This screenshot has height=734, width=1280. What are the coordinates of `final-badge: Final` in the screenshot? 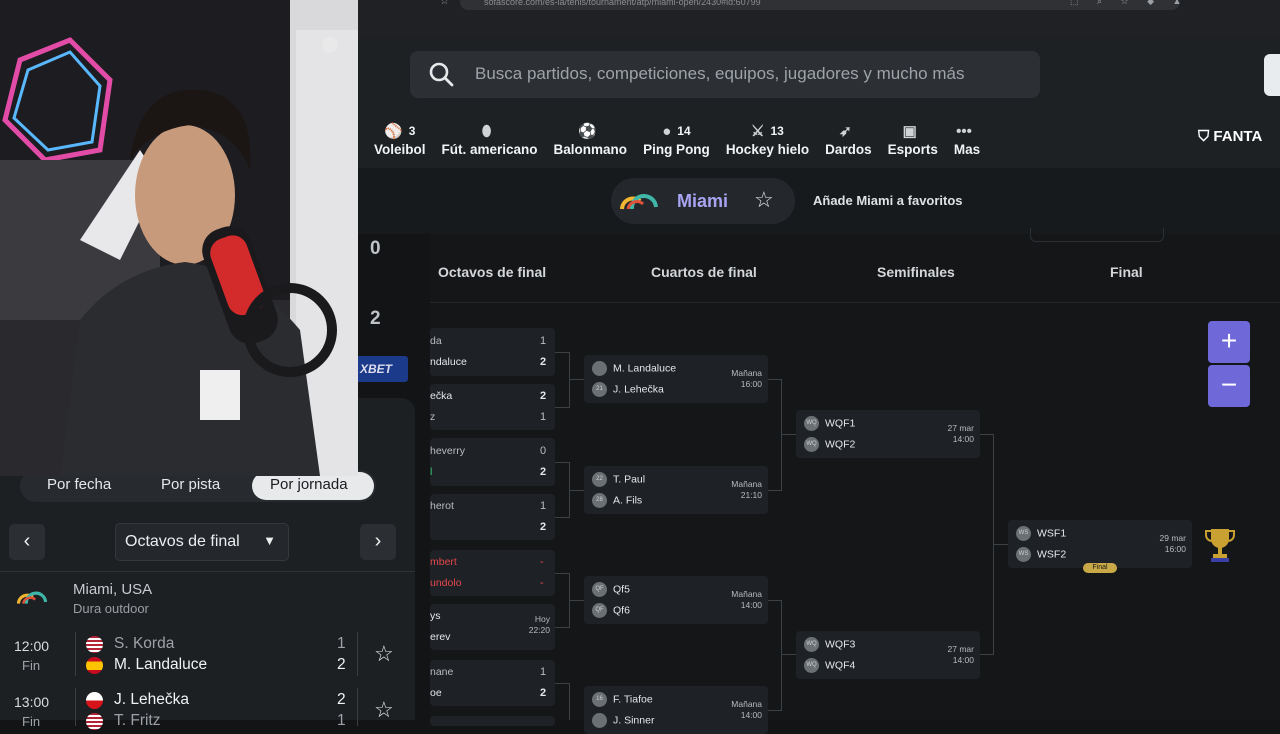 It's located at (1100, 568).